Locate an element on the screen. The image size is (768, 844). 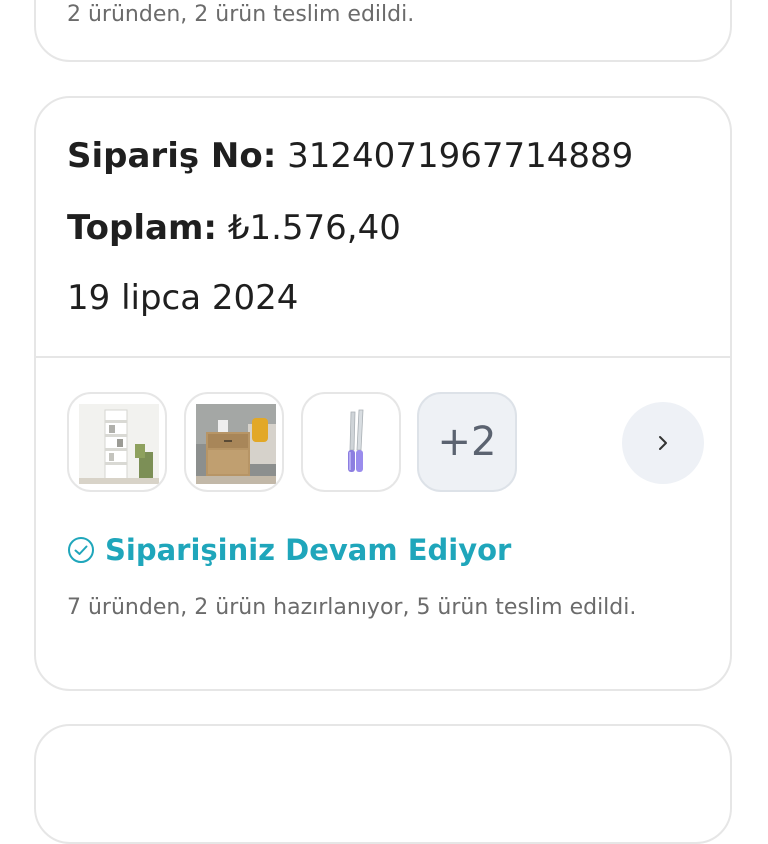
nightstand-product-icon is located at coordinates (236, 444).